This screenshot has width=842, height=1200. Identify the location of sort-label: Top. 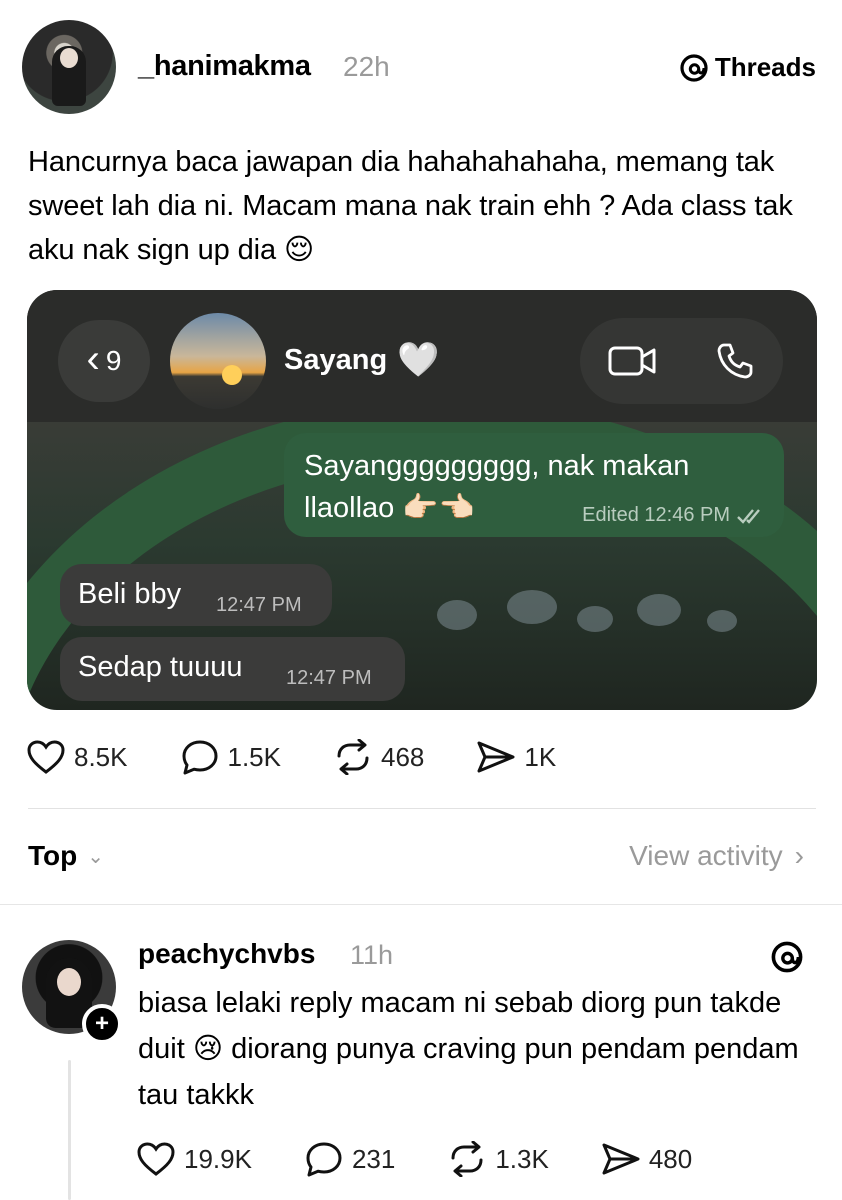
(53, 855).